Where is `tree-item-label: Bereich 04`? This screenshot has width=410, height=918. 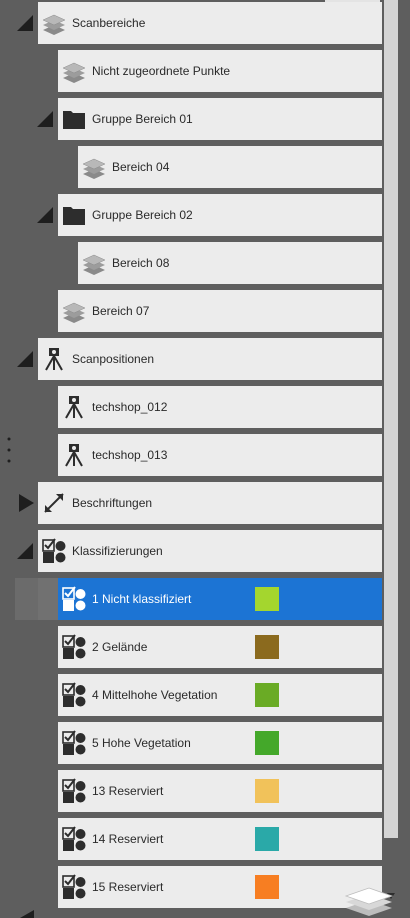
tree-item-label: Bereich 04 is located at coordinates (141, 167).